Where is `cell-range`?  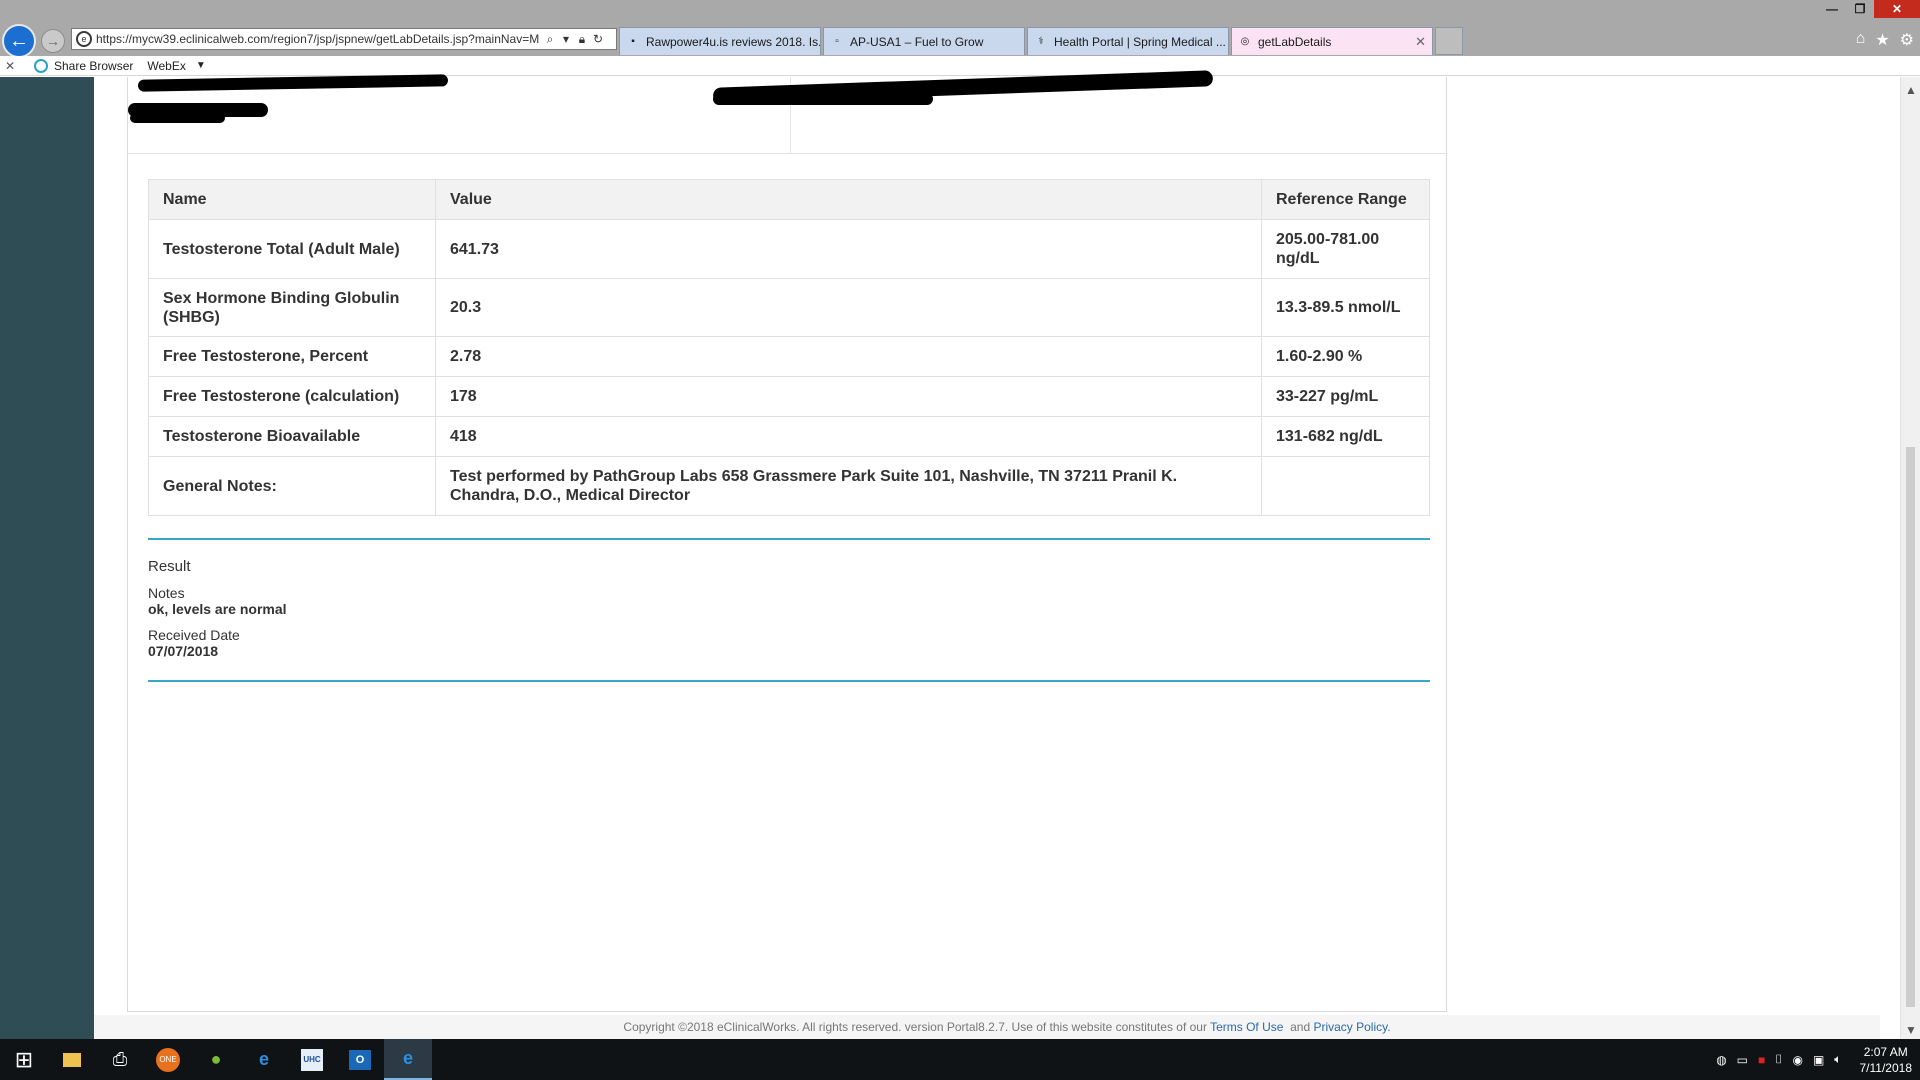 cell-range is located at coordinates (1345, 486).